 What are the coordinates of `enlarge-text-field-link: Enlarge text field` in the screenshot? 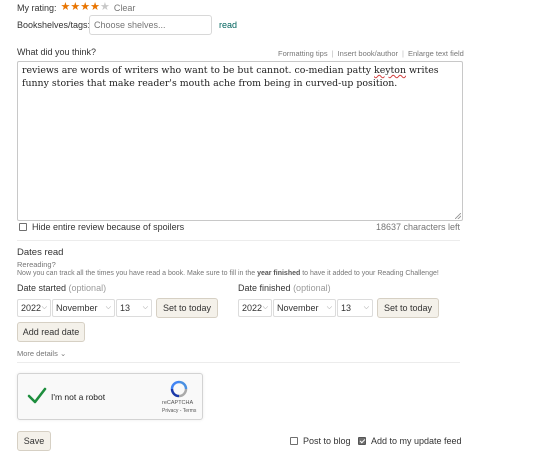 It's located at (436, 53).